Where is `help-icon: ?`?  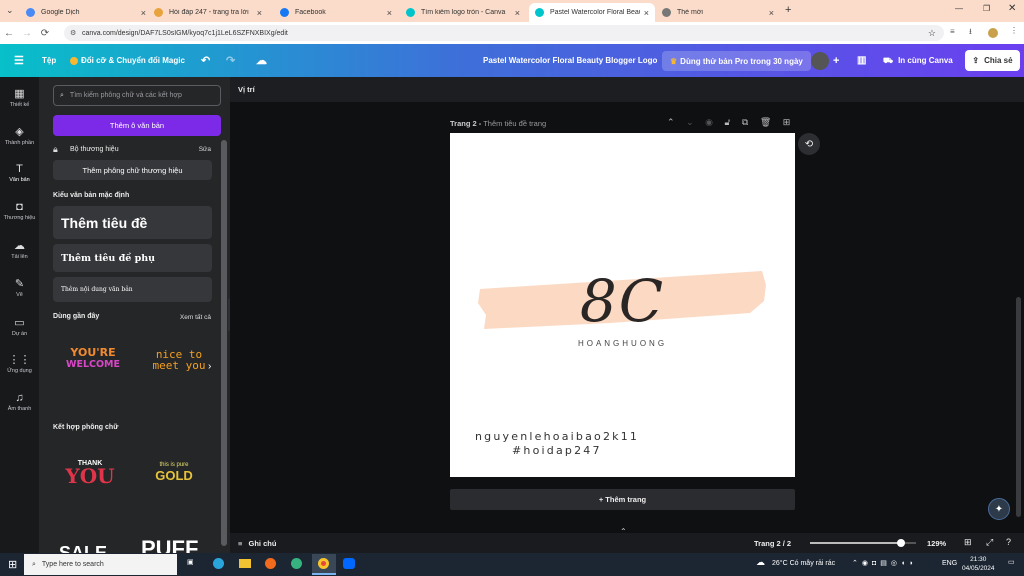
help-icon: ? is located at coordinates (1008, 542).